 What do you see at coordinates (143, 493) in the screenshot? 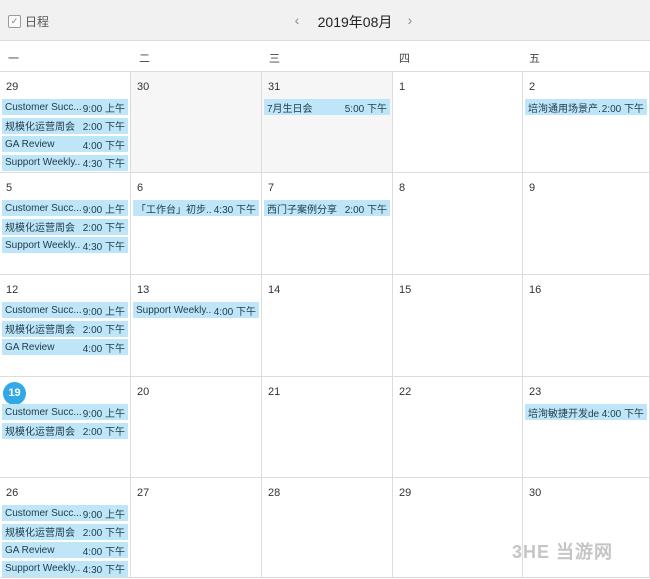
I see `day-number: 27` at bounding box center [143, 493].